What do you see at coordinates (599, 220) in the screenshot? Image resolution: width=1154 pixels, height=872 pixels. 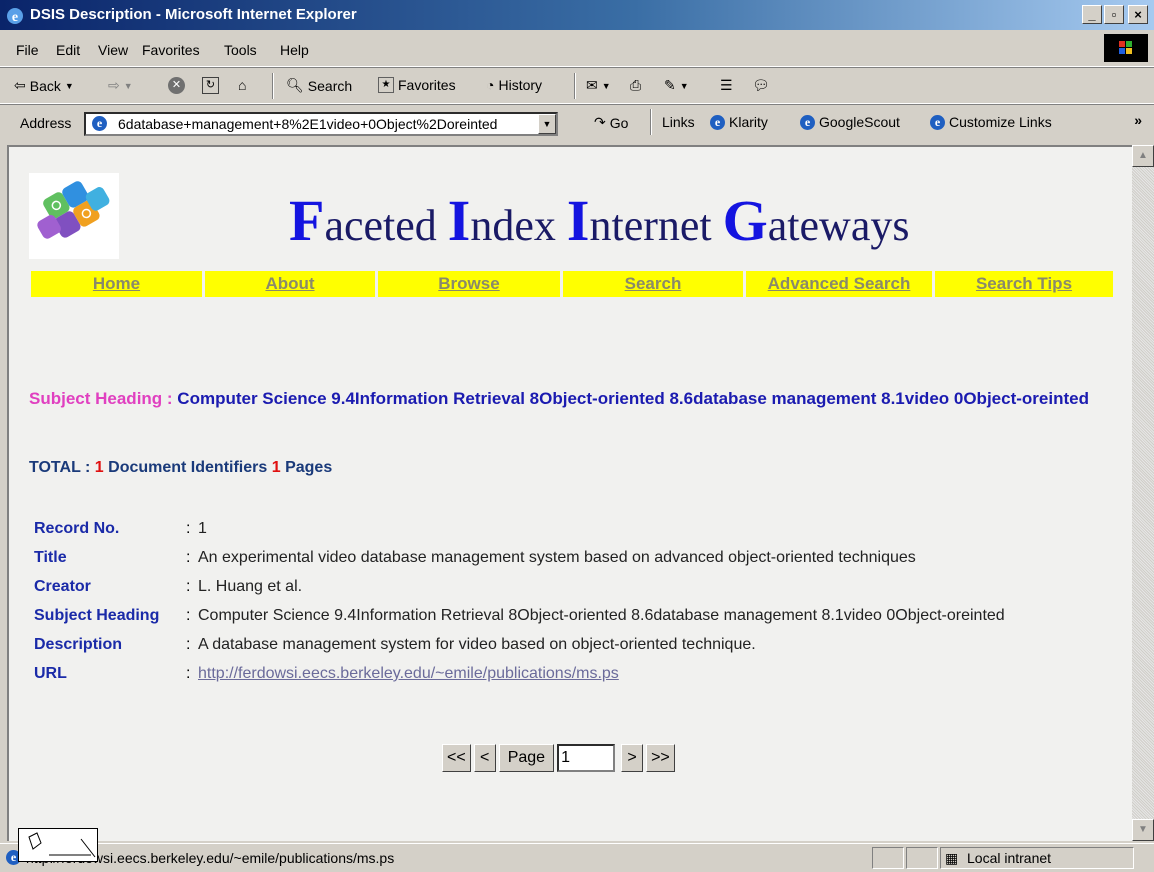 I see `site-headline: Faceted Index Internet Gateways` at bounding box center [599, 220].